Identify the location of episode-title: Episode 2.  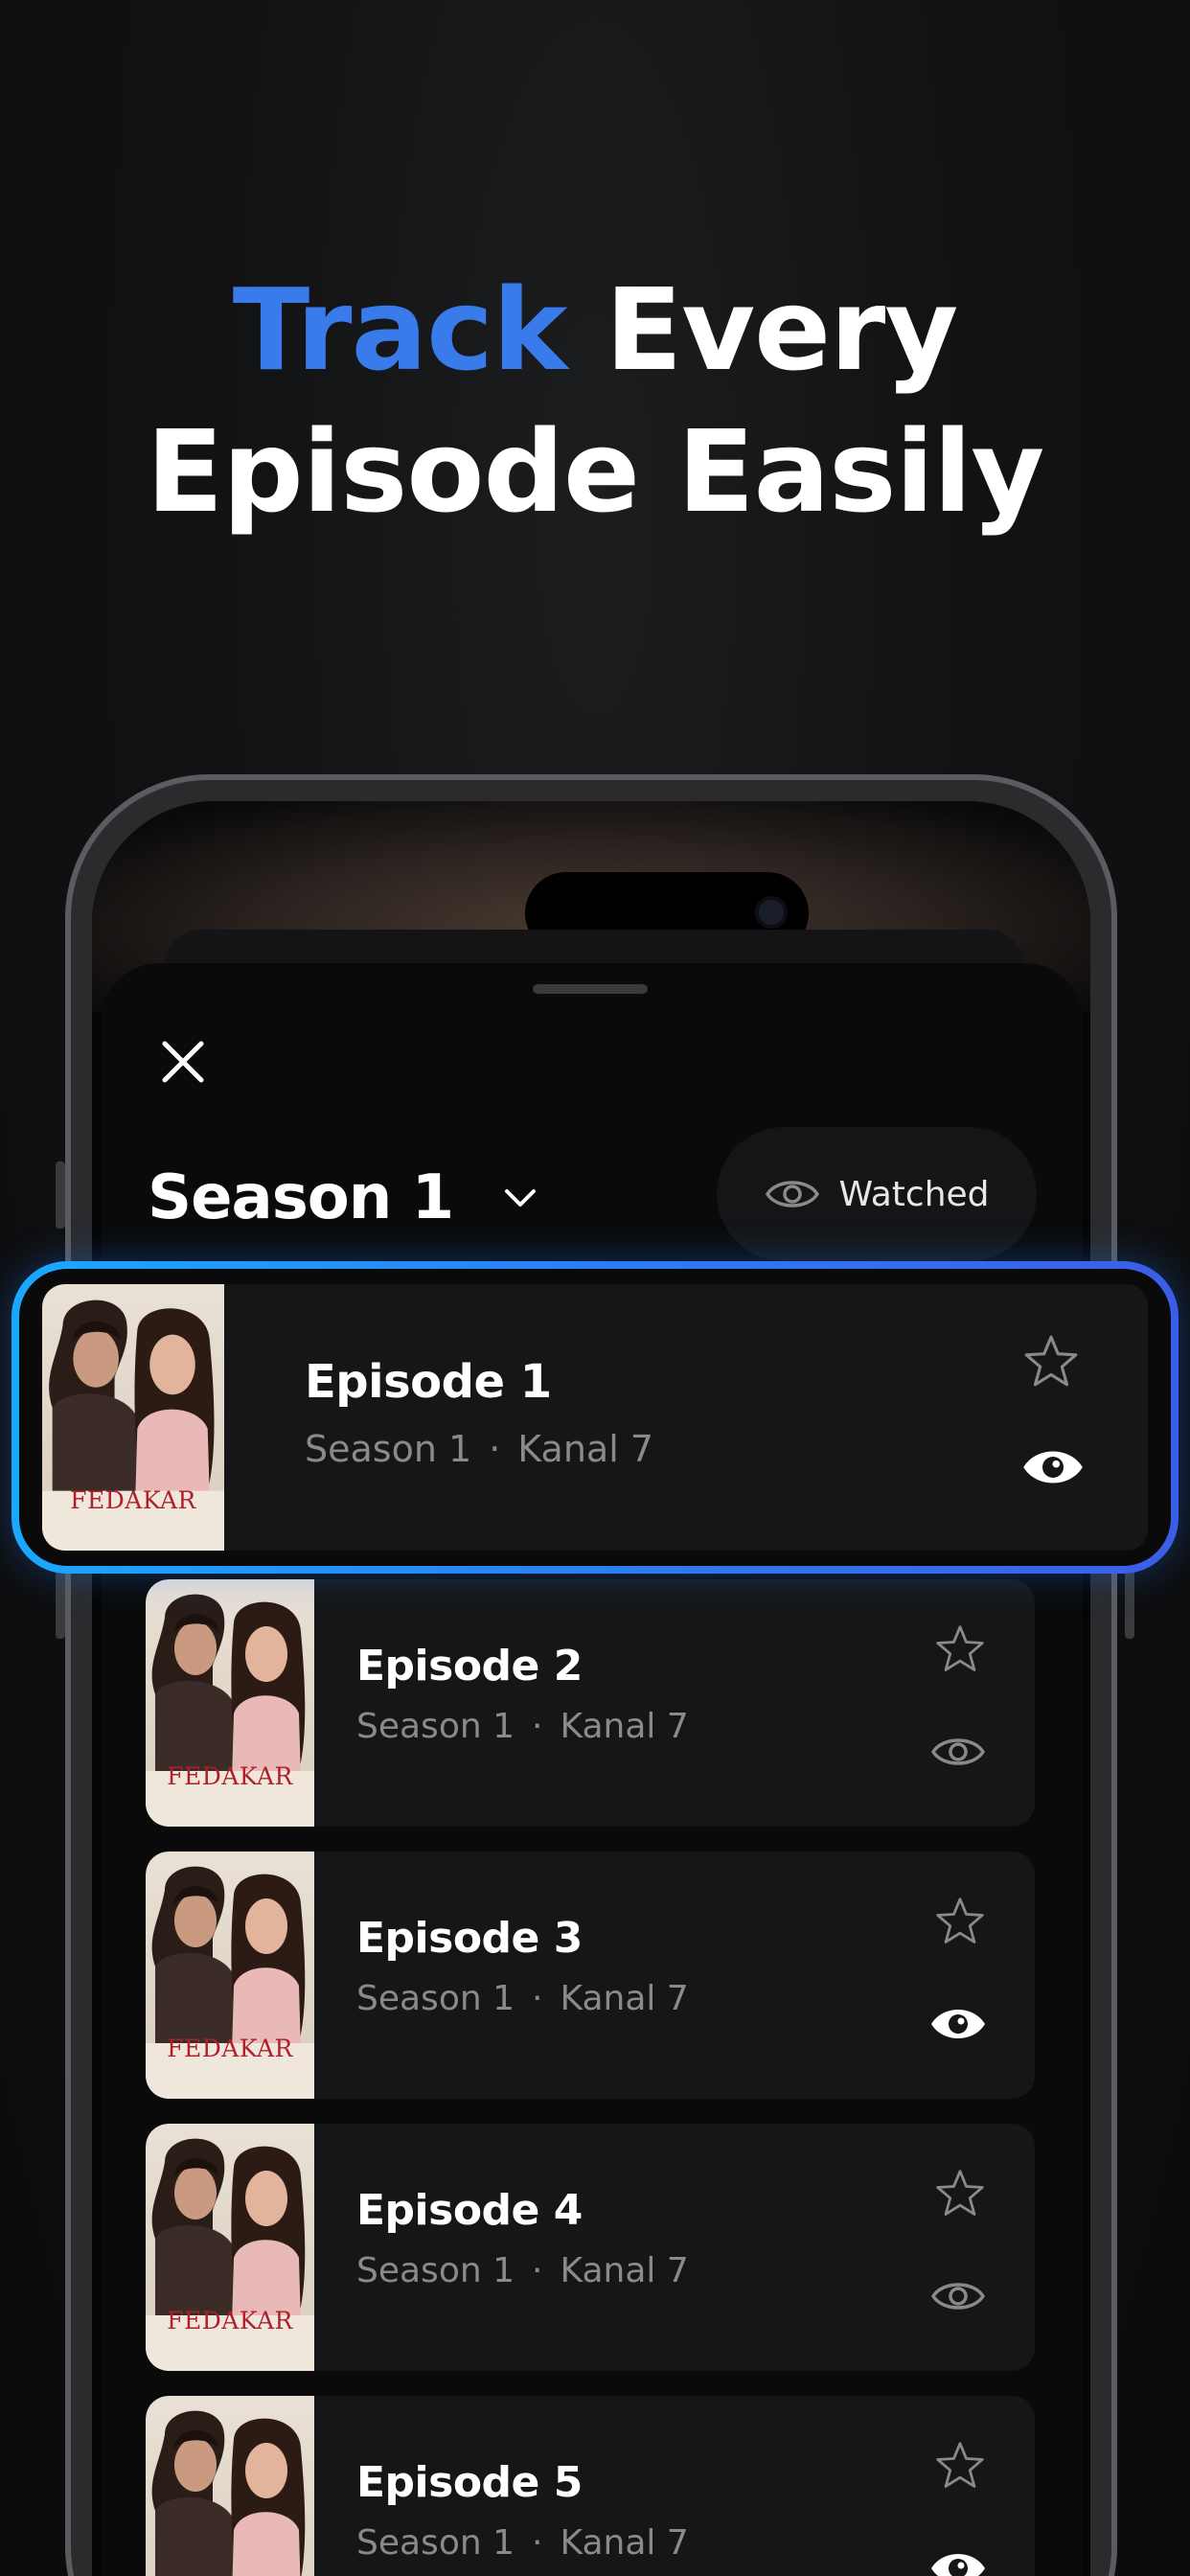
(470, 1666).